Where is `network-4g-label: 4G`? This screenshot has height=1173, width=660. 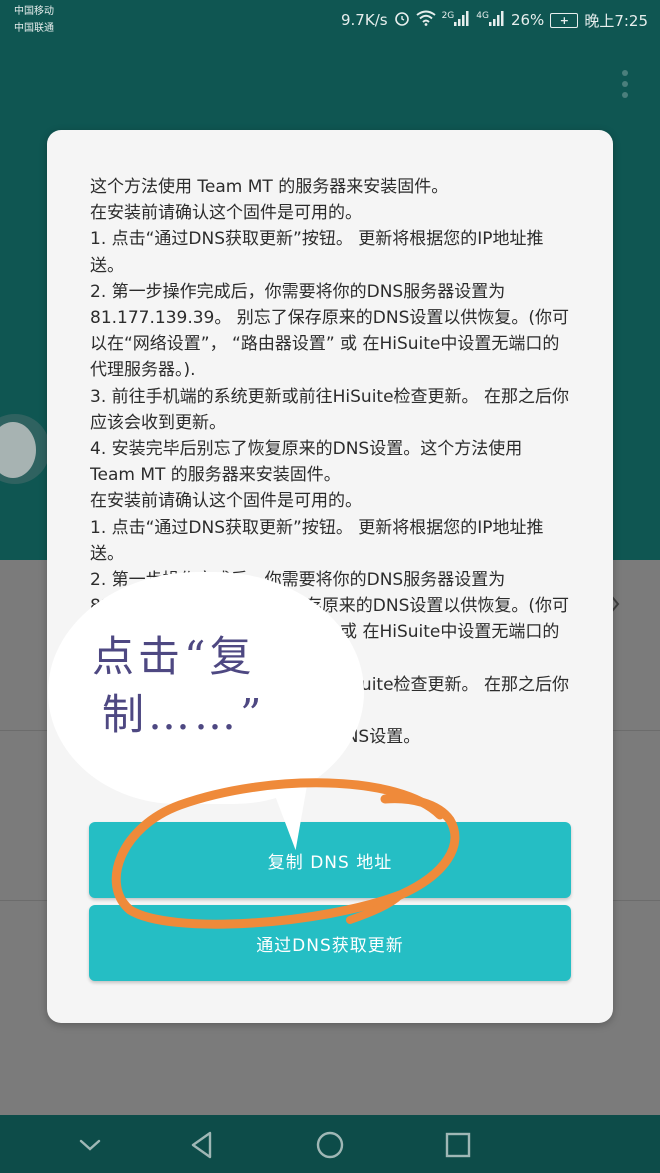 network-4g-label: 4G is located at coordinates (482, 15).